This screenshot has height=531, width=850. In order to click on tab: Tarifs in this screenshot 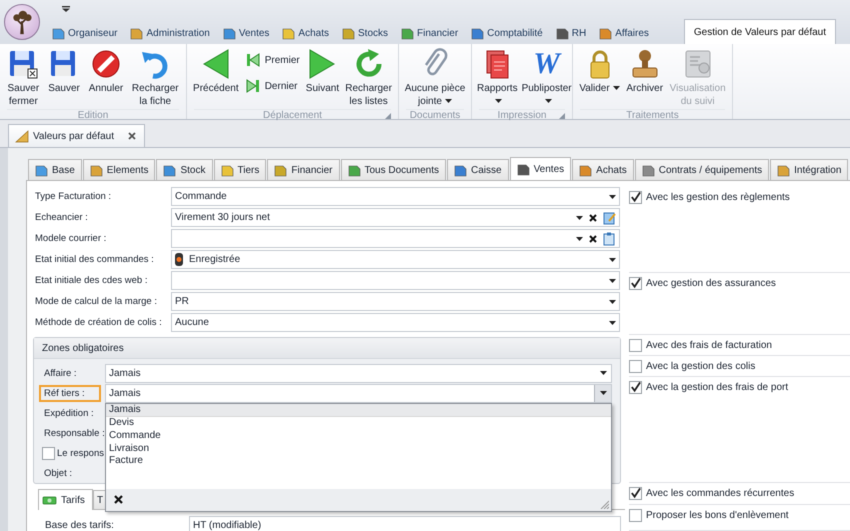, I will do `click(65, 499)`.